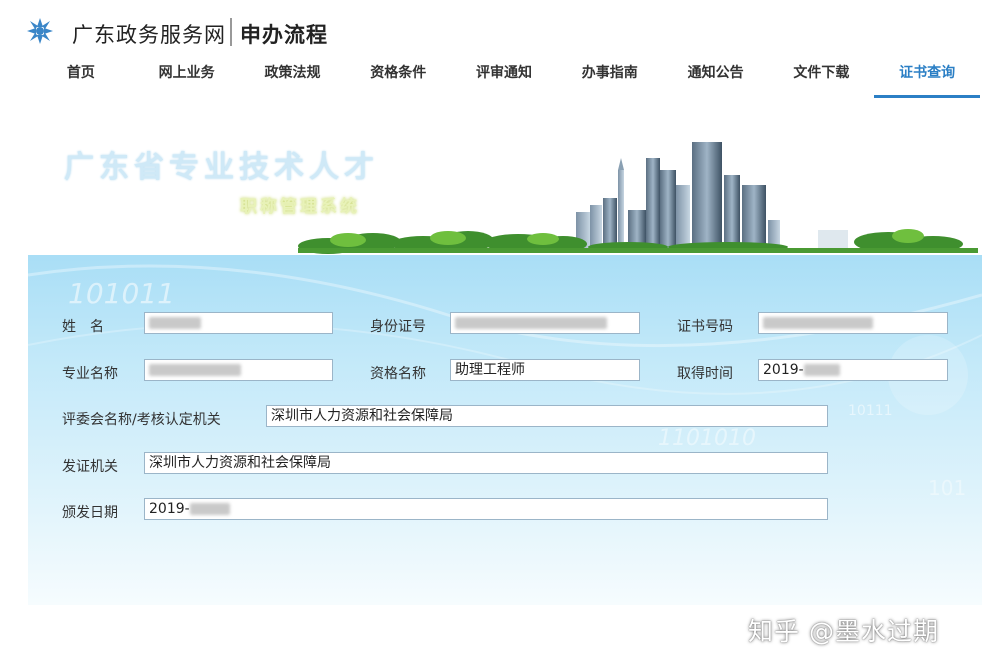  Describe the element at coordinates (716, 77) in the screenshot. I see `nav-item-announcements: 通知公告` at that location.